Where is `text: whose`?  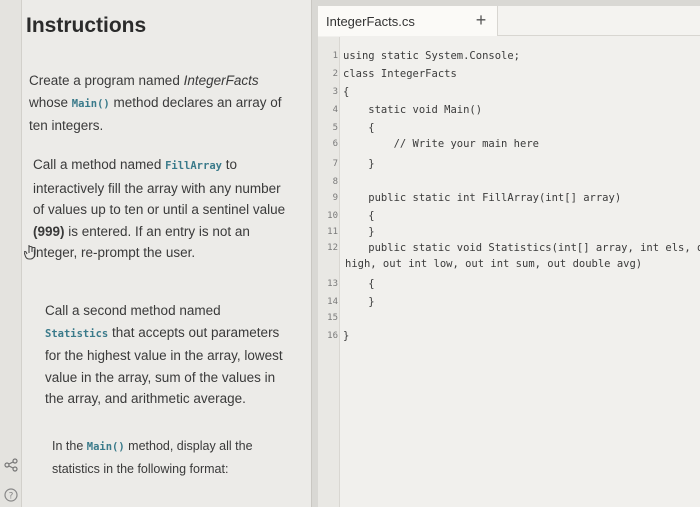 text: whose is located at coordinates (50, 102).